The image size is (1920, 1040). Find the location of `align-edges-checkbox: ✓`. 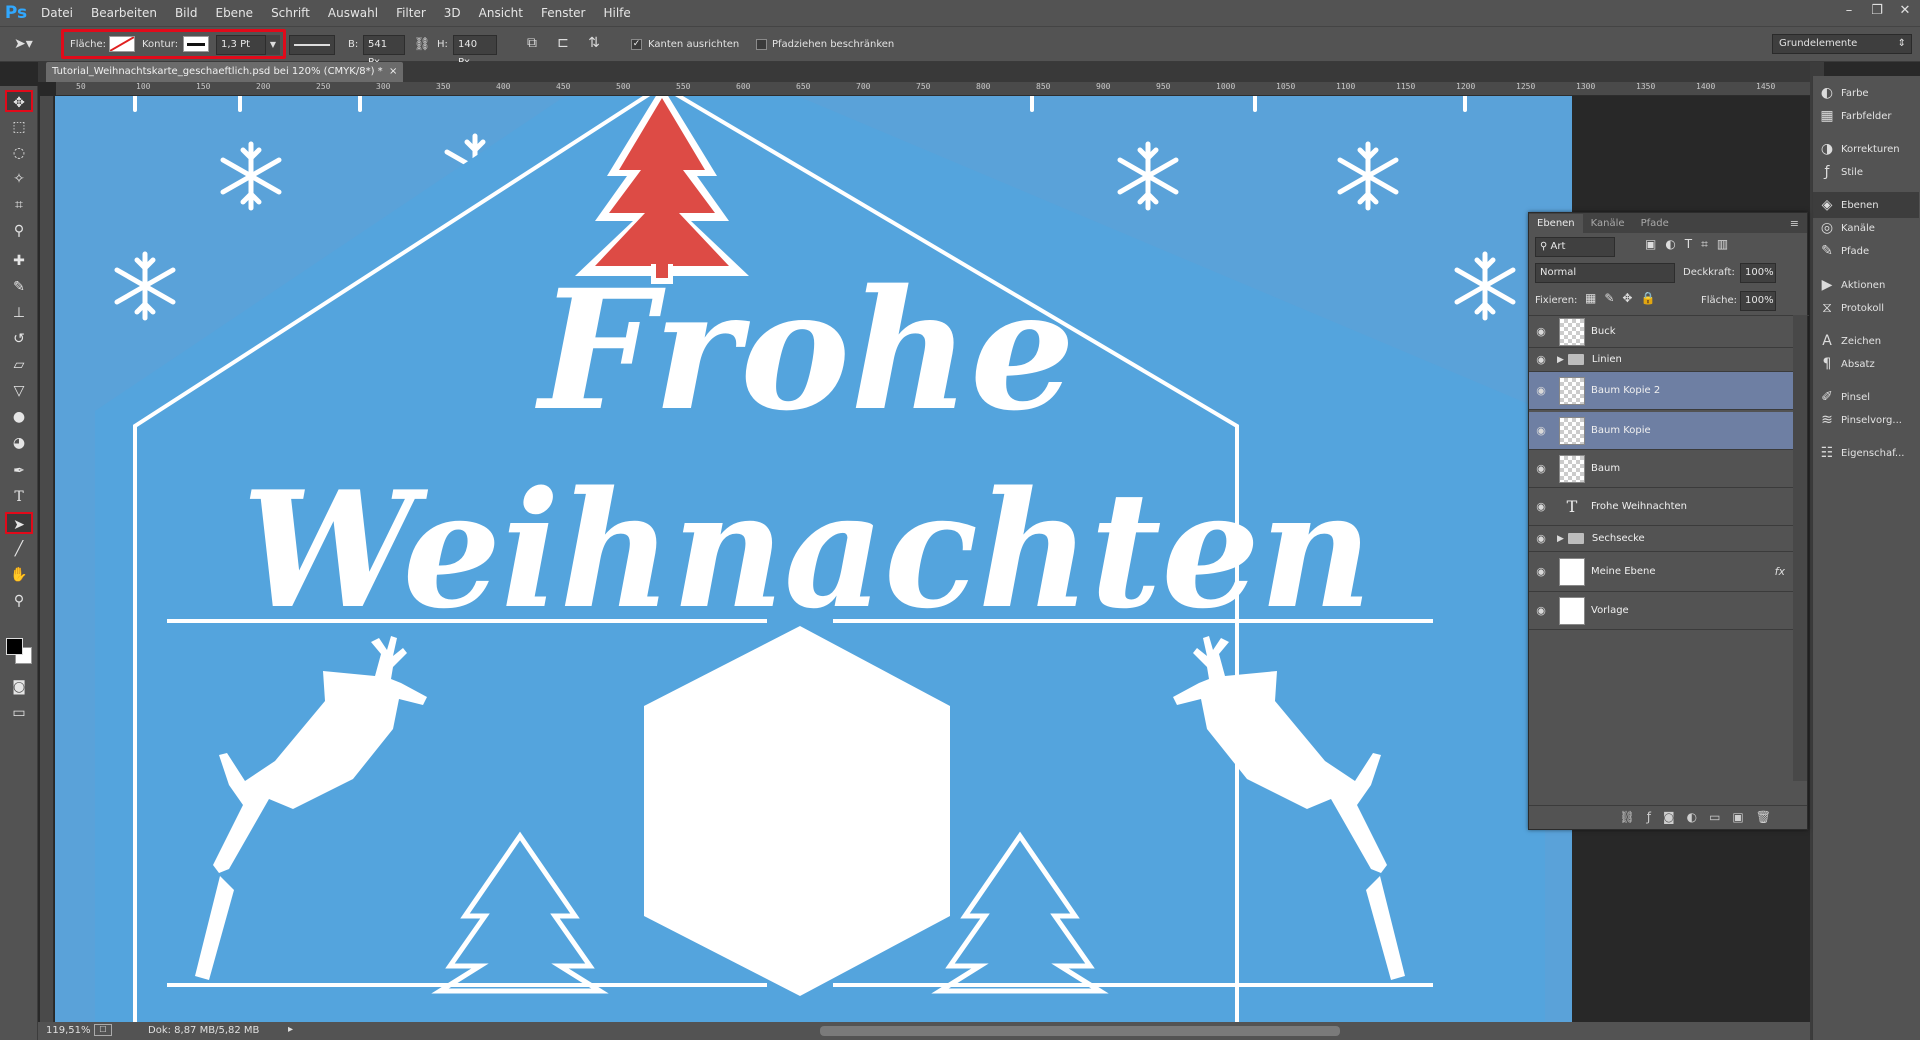

align-edges-checkbox: ✓ is located at coordinates (636, 44).